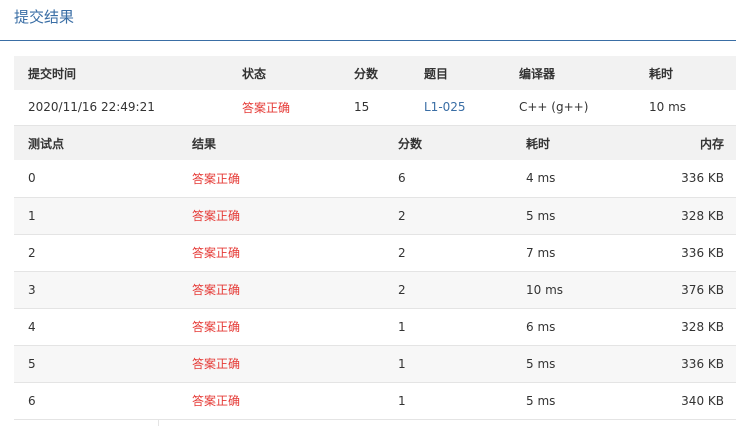 This screenshot has width=736, height=426. Describe the element at coordinates (447, 419) in the screenshot. I see `bottom-divider` at that location.